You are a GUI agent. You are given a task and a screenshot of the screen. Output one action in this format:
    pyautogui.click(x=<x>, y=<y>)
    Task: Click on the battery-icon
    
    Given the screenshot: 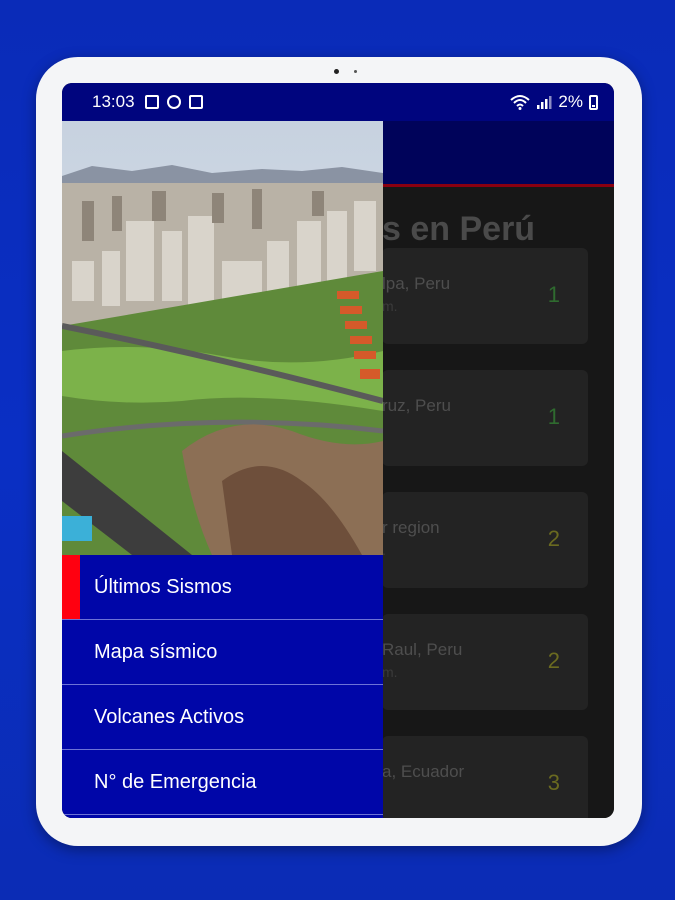 What is the action you would take?
    pyautogui.click(x=593, y=102)
    